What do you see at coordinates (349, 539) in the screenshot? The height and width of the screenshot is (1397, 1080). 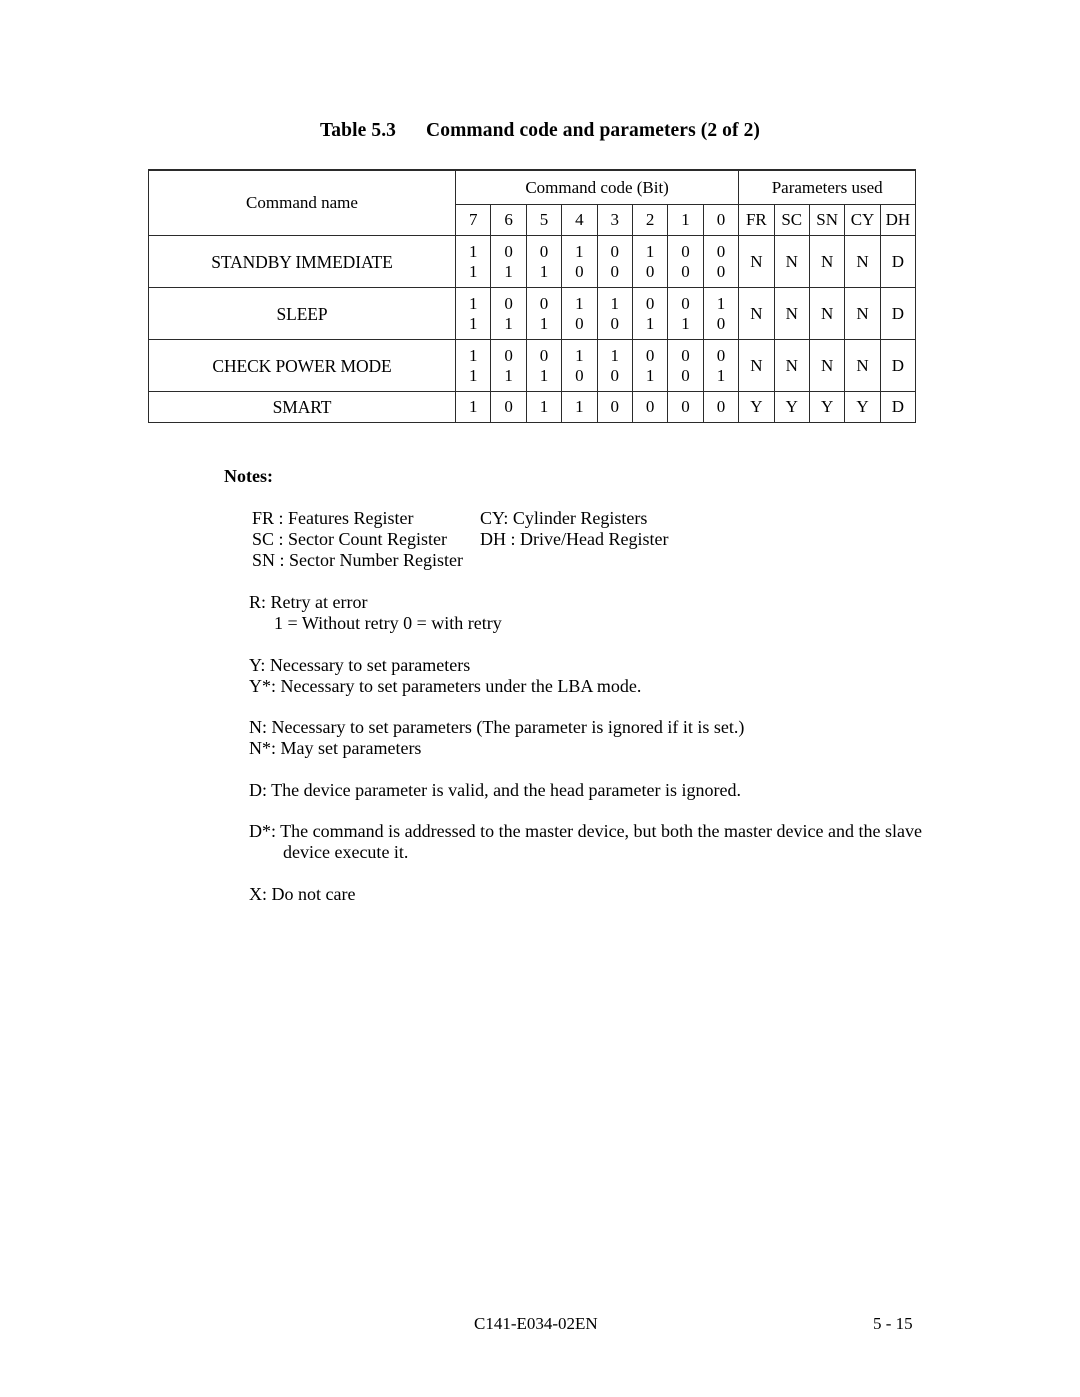 I see `note-sc: SC : Sector Count Register` at bounding box center [349, 539].